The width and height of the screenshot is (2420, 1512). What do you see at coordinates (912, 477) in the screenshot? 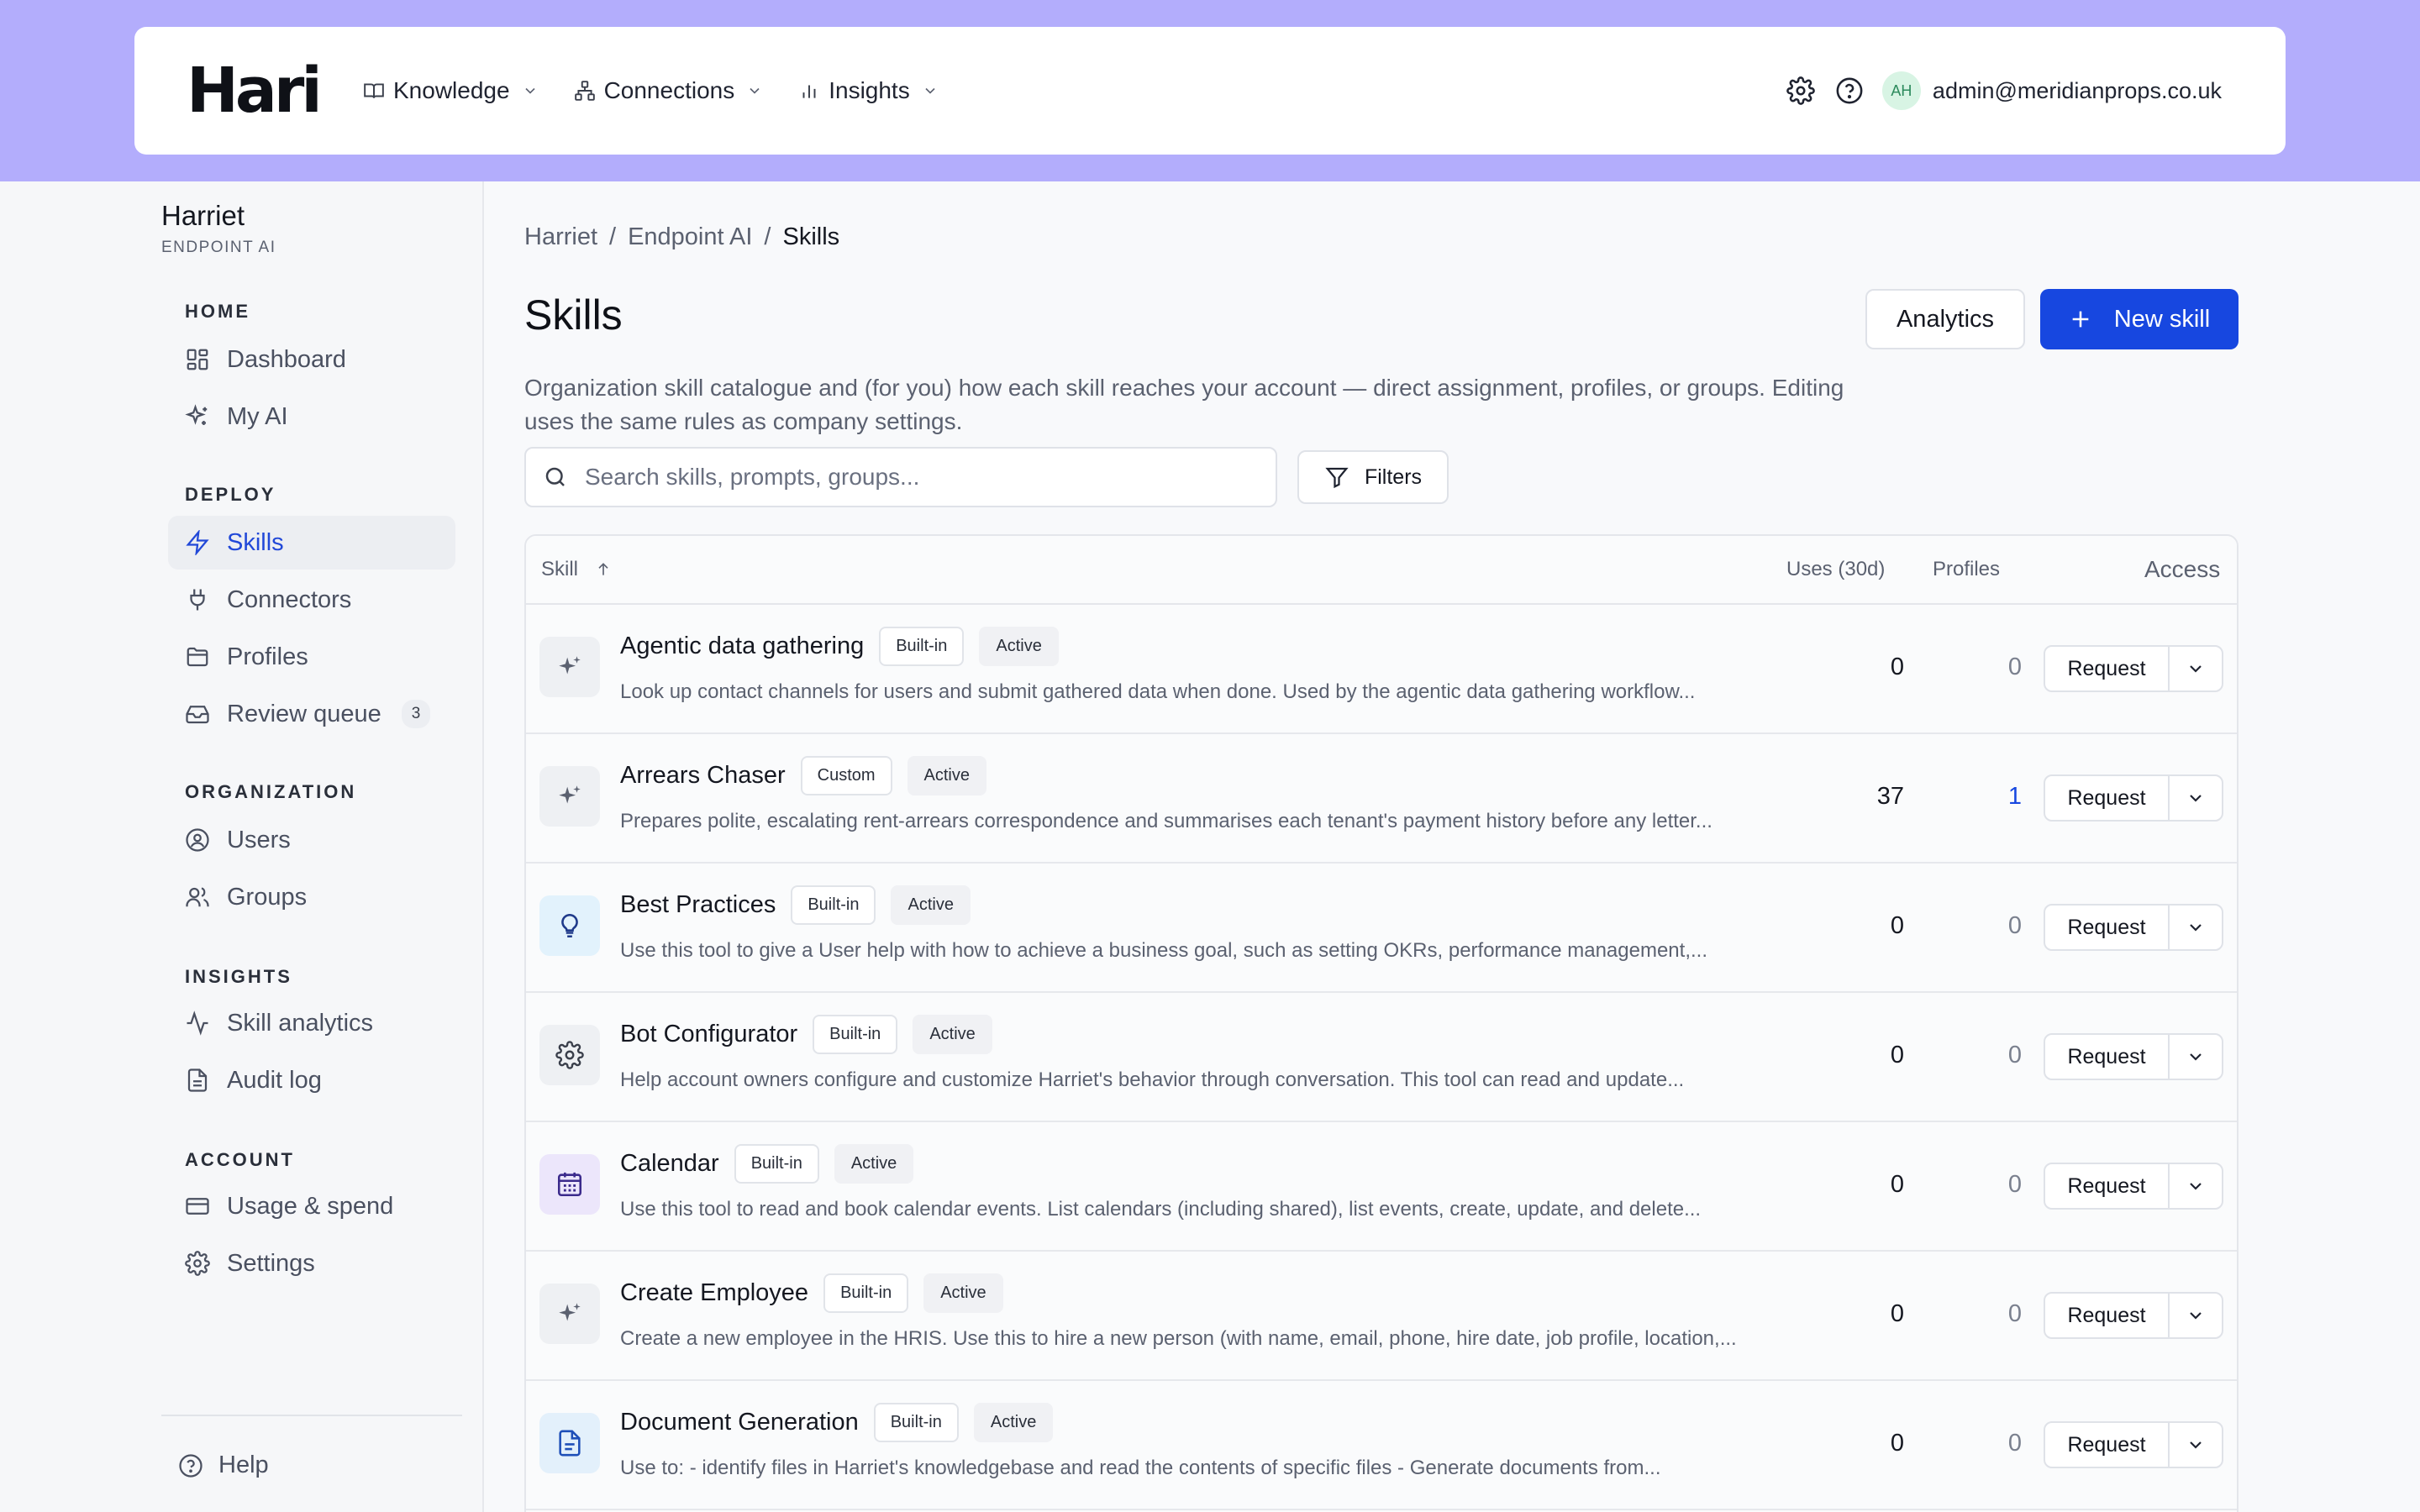
I see `search-input` at bounding box center [912, 477].